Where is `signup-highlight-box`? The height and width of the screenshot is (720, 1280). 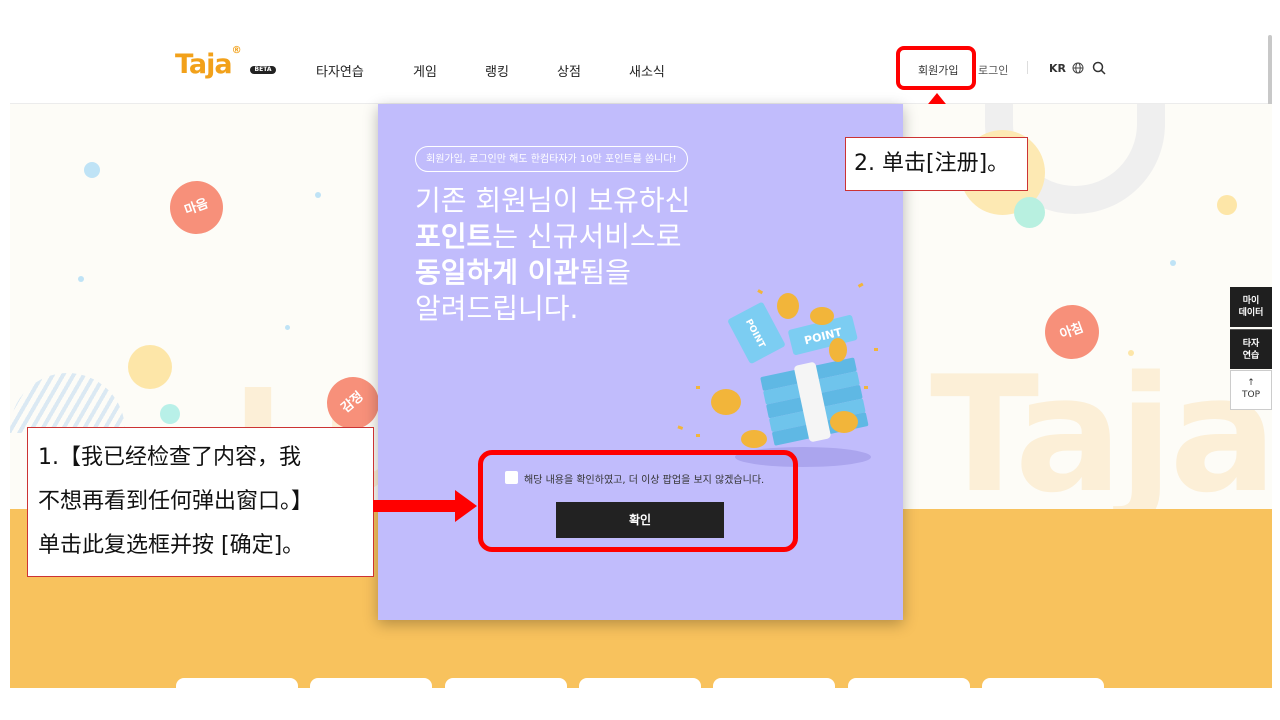 signup-highlight-box is located at coordinates (936, 68).